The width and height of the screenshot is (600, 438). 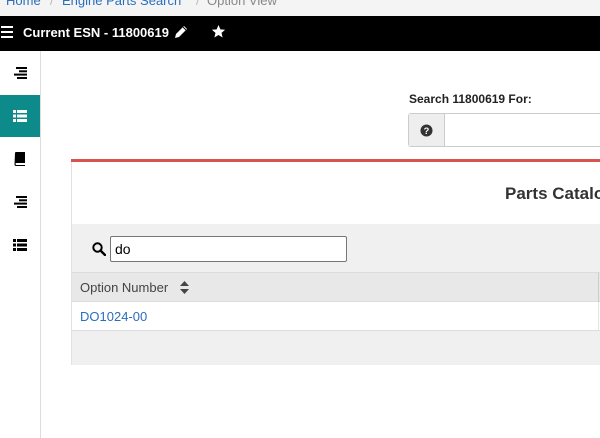 I want to click on sidebar-item-align, so click(x=20, y=73).